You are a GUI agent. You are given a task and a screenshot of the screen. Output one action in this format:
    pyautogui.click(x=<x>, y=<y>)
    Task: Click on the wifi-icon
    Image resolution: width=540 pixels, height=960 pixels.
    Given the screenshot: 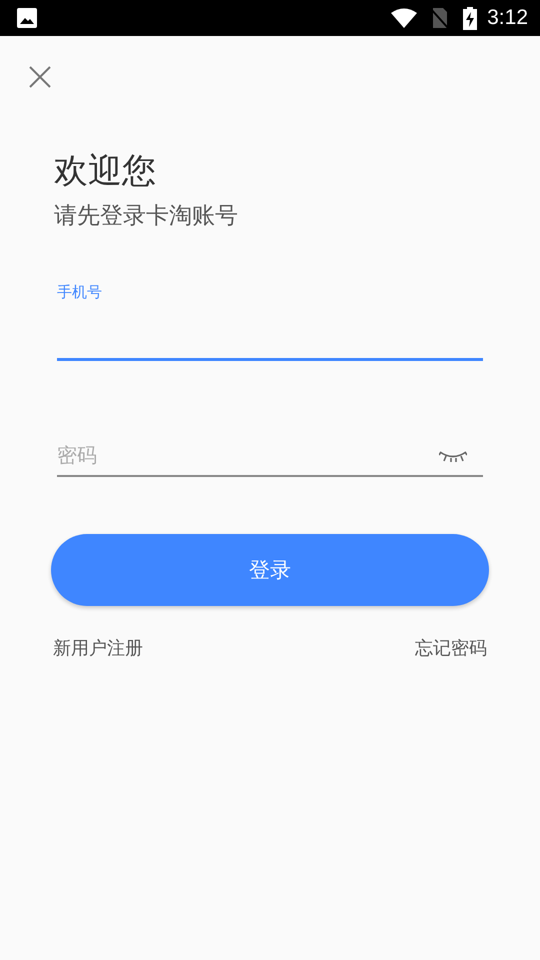 What is the action you would take?
    pyautogui.click(x=404, y=18)
    